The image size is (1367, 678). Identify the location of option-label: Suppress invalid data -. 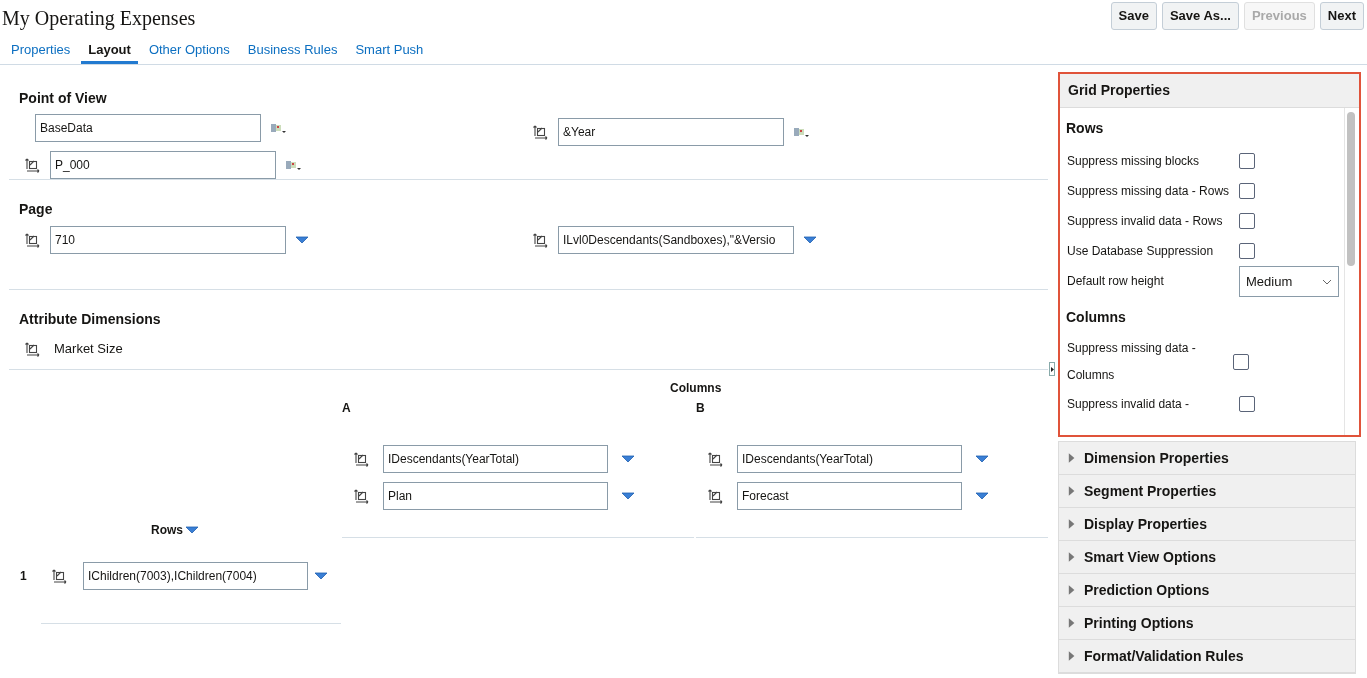
(1129, 404).